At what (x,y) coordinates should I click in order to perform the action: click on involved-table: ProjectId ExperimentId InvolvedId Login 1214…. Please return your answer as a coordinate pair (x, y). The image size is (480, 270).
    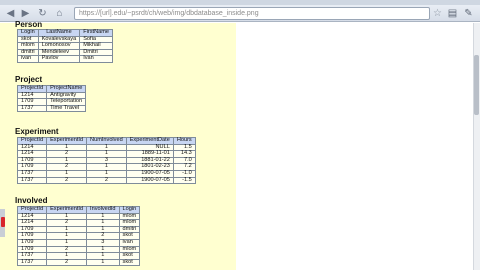
    Looking at the image, I should click on (78, 236).